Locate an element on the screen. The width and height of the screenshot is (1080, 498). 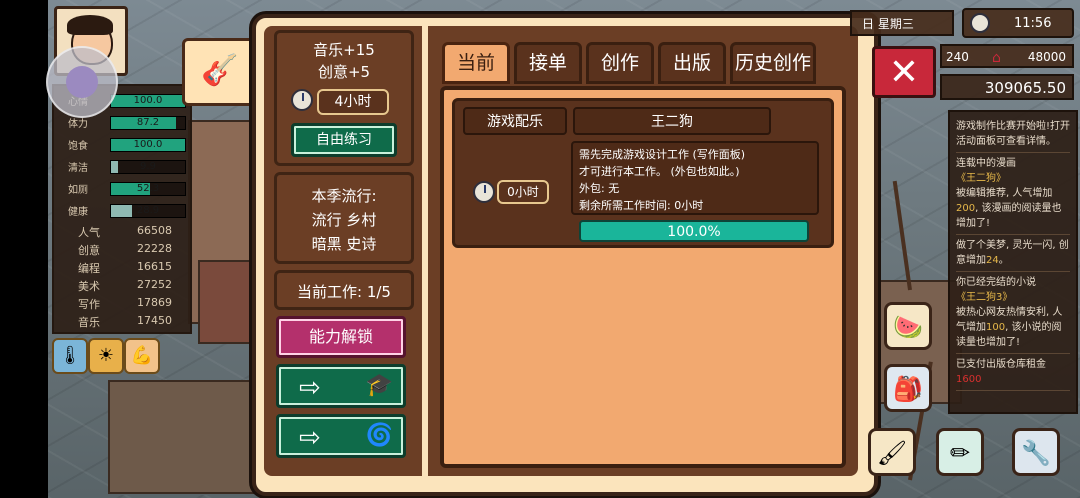
stat-track: 87.2 is located at coordinates (148, 123).